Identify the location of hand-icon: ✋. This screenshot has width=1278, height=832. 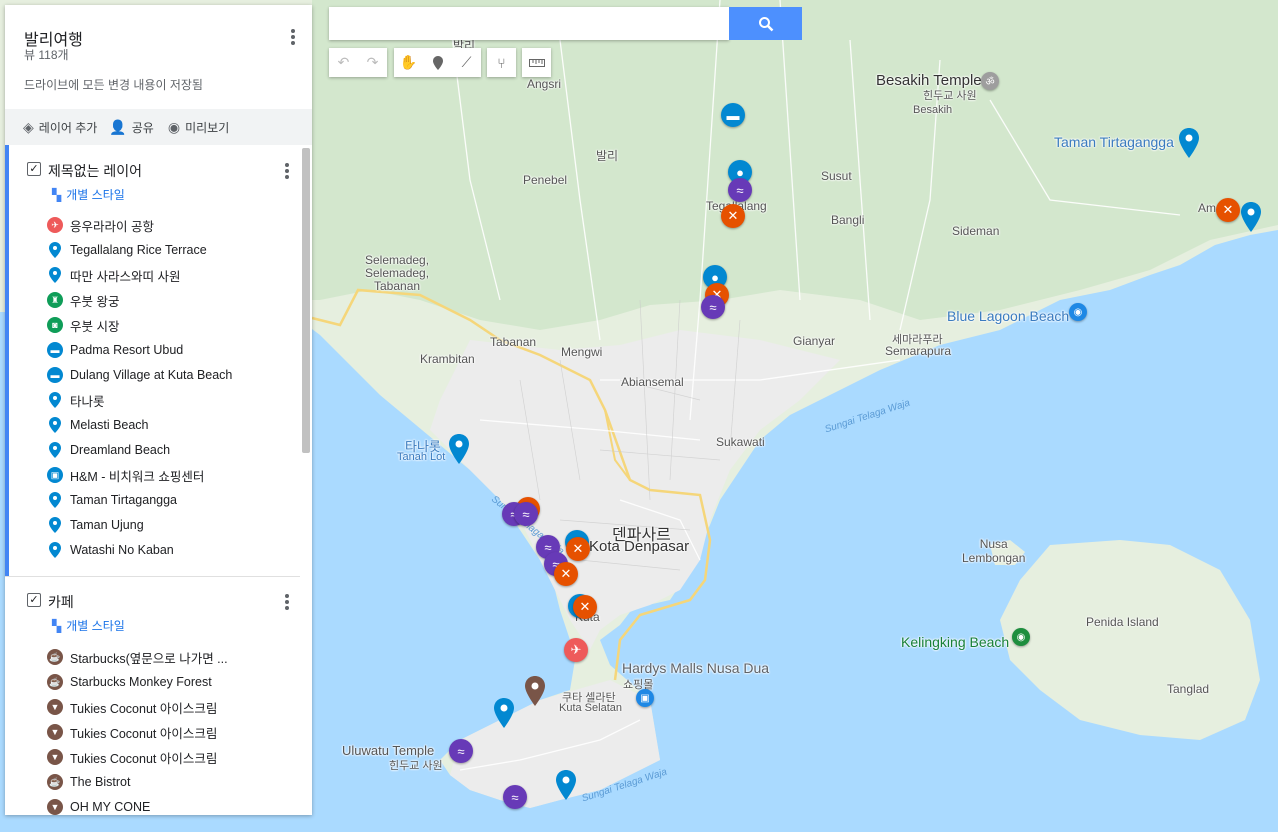
(408, 62).